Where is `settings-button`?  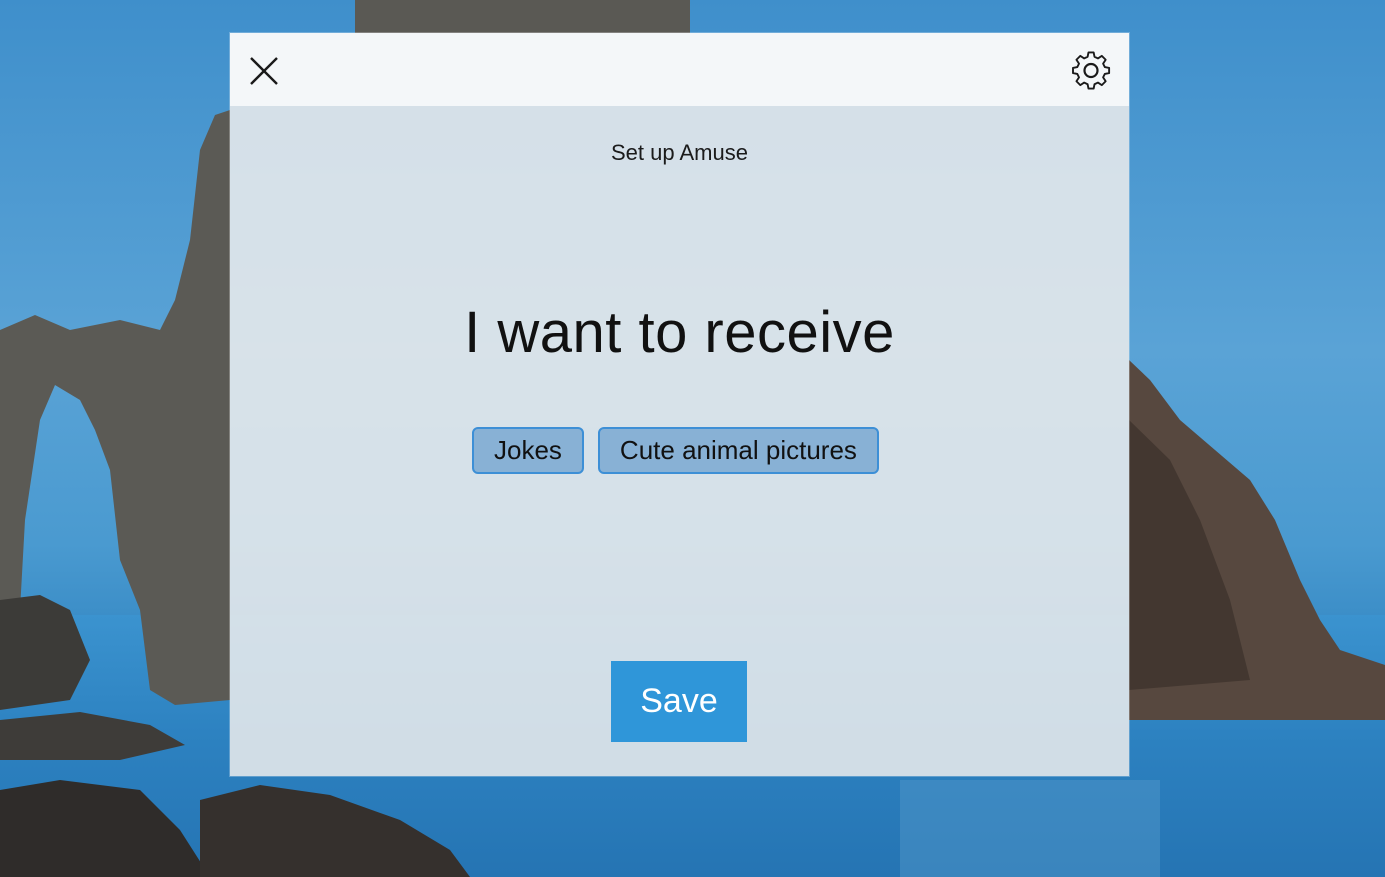
settings-button is located at coordinates (1091, 70).